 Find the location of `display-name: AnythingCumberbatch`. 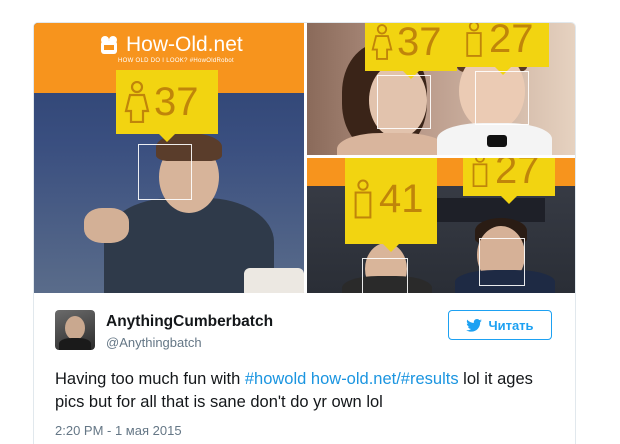

display-name: AnythingCumberbatch is located at coordinates (189, 322).